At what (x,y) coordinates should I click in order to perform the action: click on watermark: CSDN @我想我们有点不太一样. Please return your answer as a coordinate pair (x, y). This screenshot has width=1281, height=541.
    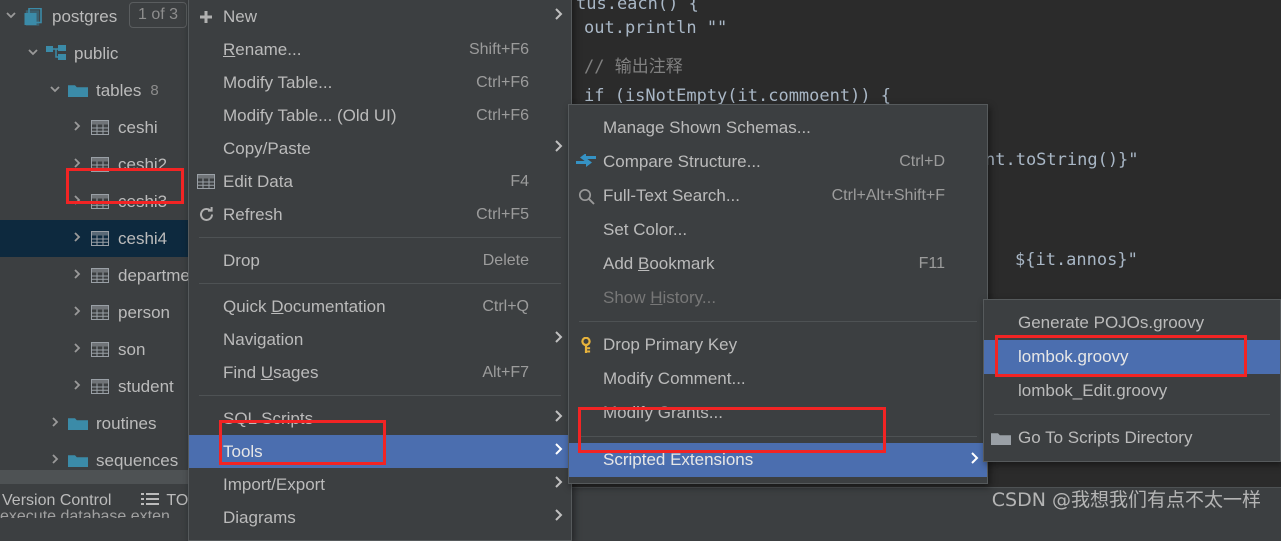
    Looking at the image, I should click on (1126, 500).